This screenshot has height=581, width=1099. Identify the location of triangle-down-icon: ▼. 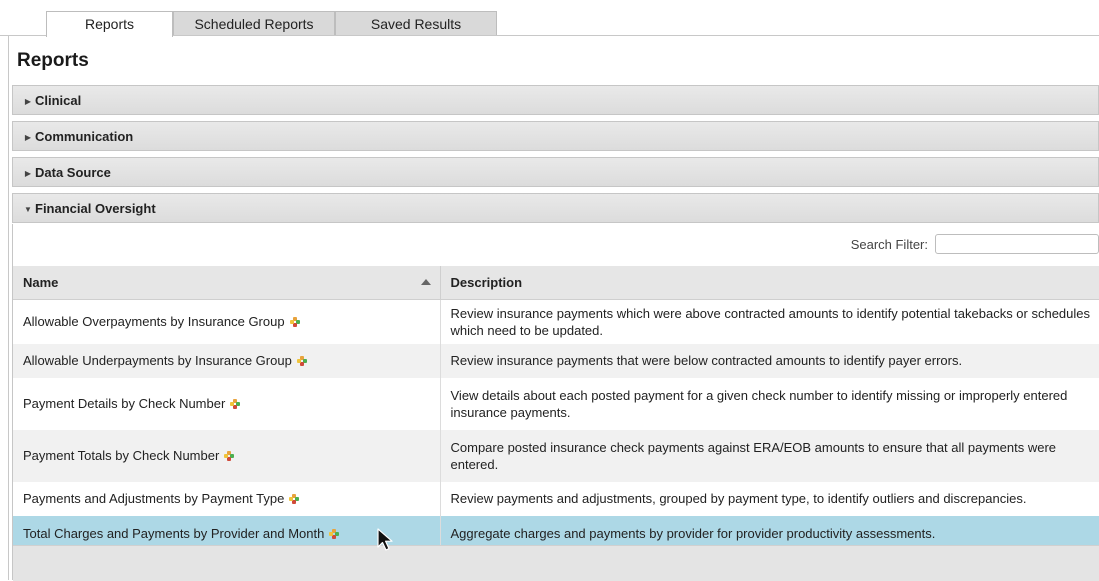
(28, 209).